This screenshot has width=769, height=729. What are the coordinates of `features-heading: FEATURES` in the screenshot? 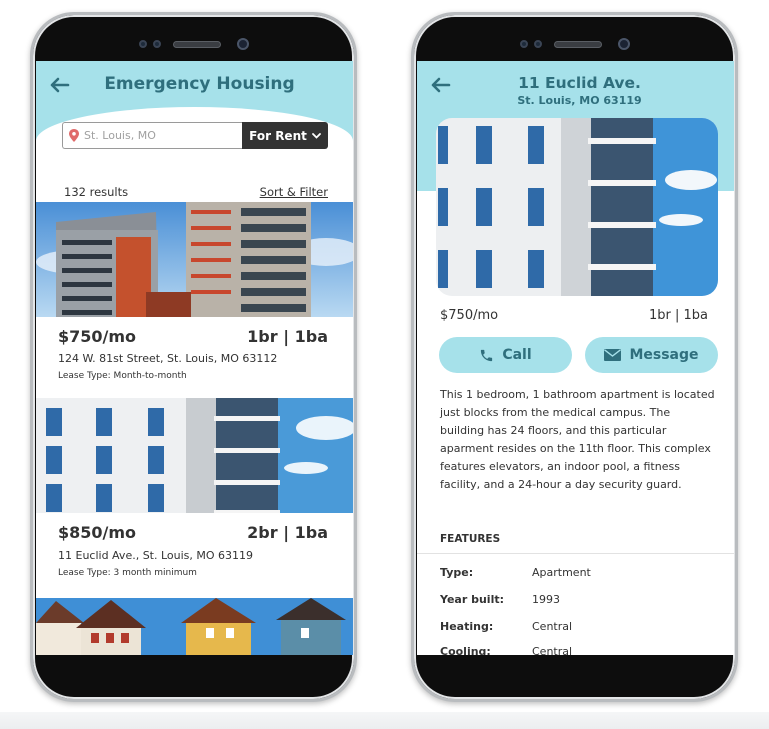 It's located at (470, 539).